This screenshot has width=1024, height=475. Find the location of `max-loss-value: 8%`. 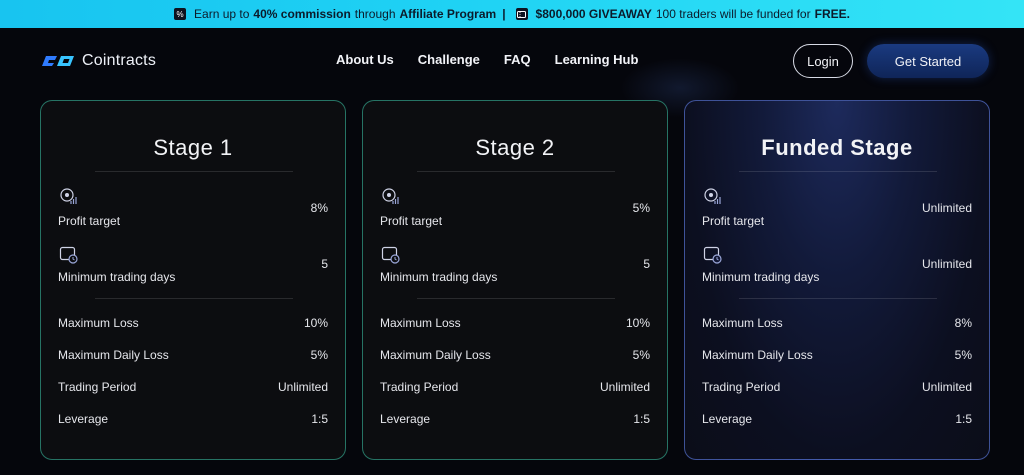

max-loss-value: 8% is located at coordinates (963, 323).